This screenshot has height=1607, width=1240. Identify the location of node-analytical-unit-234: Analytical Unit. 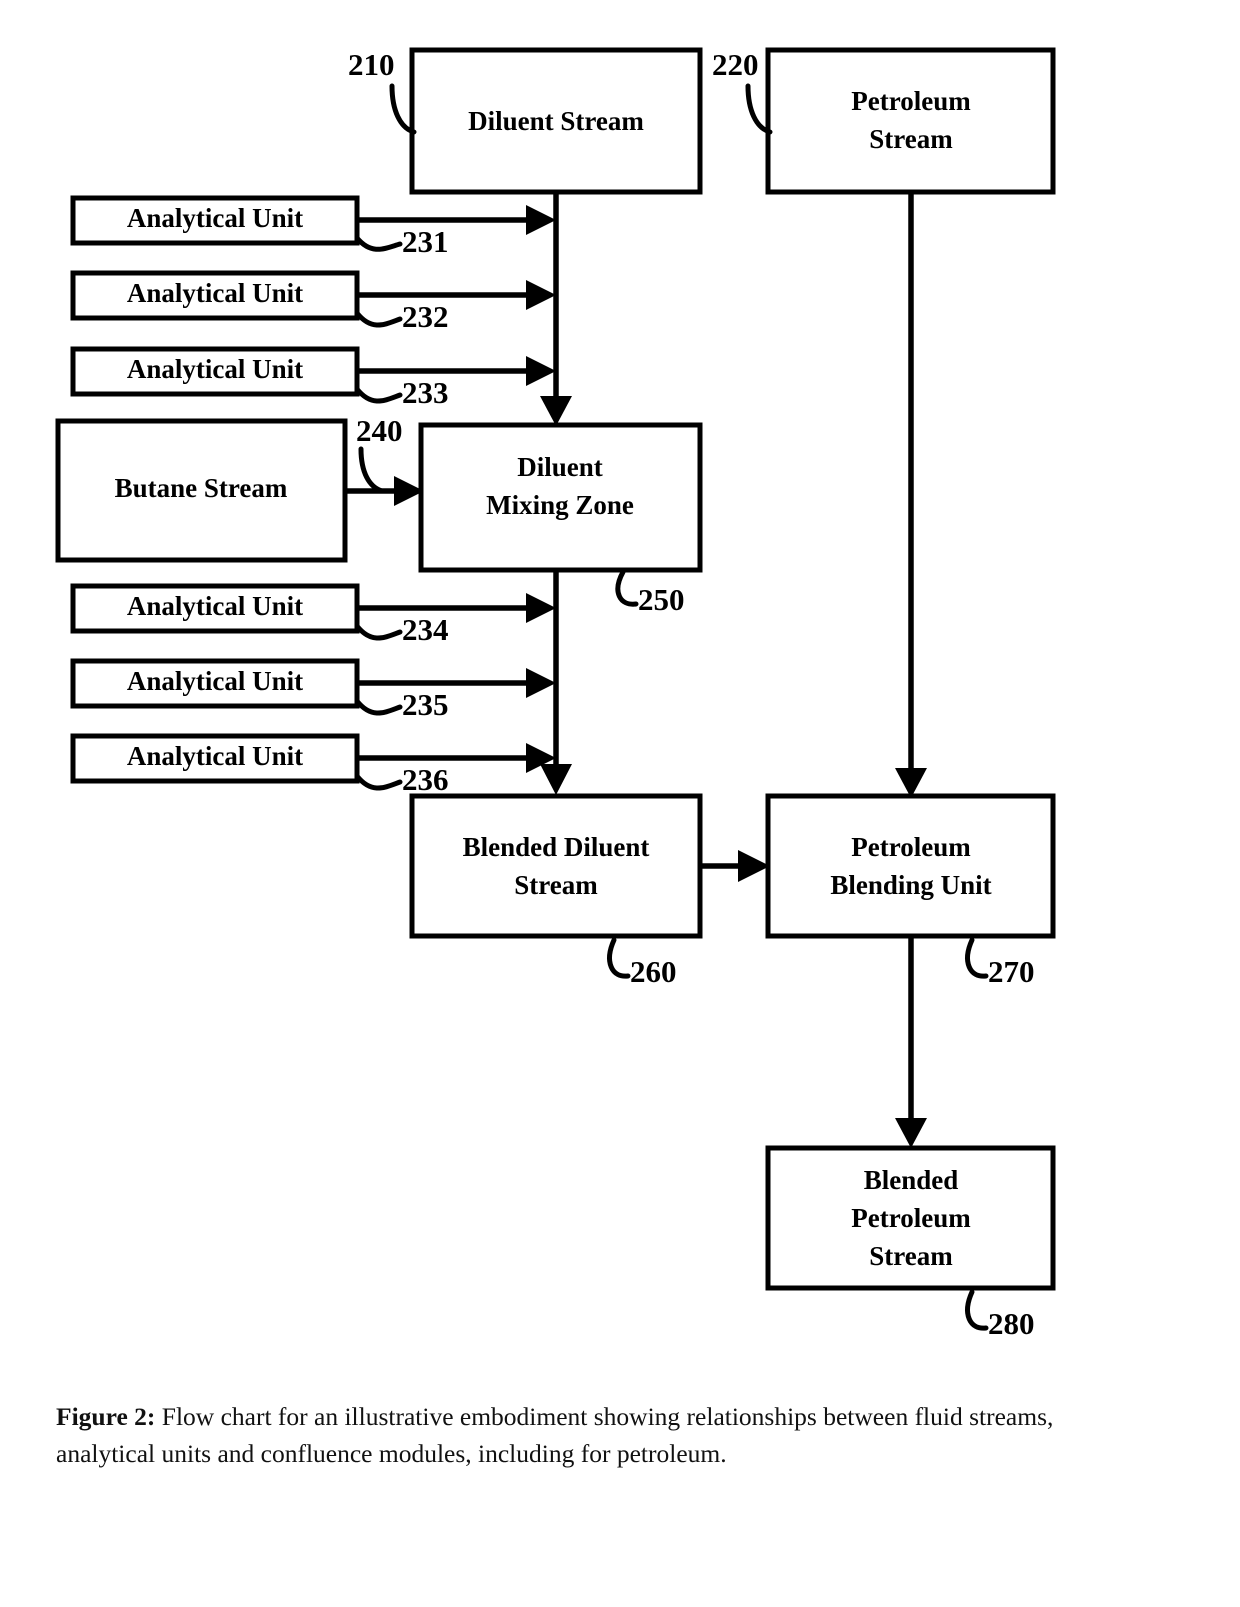
(215, 608).